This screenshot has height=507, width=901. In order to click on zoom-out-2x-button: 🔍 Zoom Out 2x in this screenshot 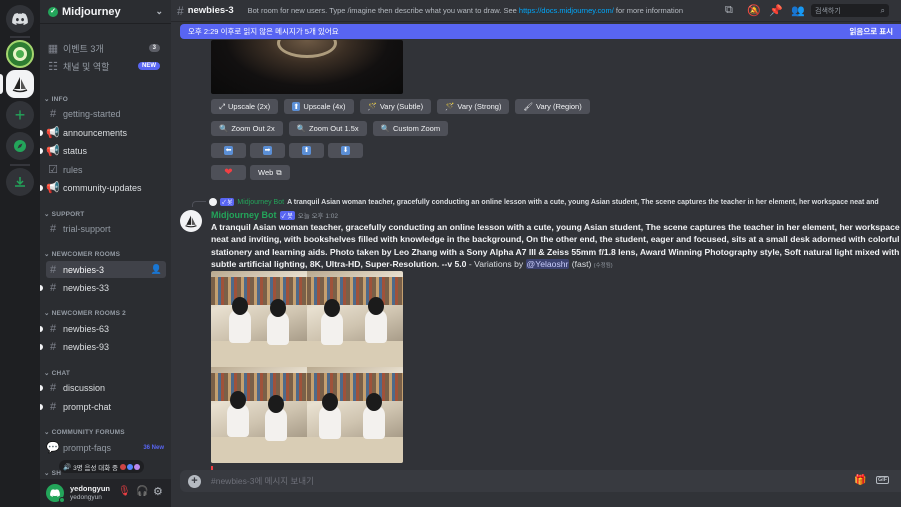, I will do `click(247, 128)`.